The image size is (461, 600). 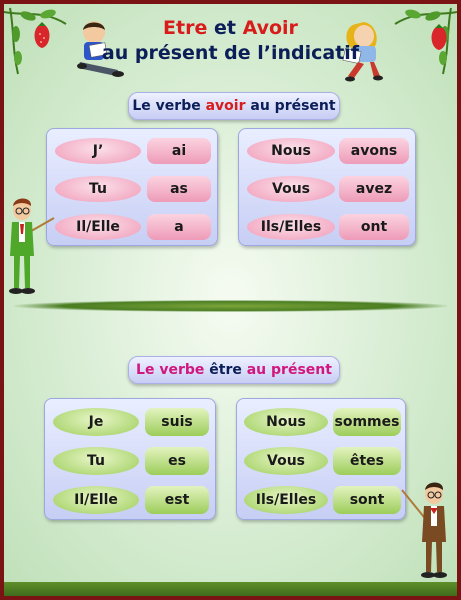 What do you see at coordinates (367, 500) in the screenshot?
I see `conjugation-verb: sont` at bounding box center [367, 500].